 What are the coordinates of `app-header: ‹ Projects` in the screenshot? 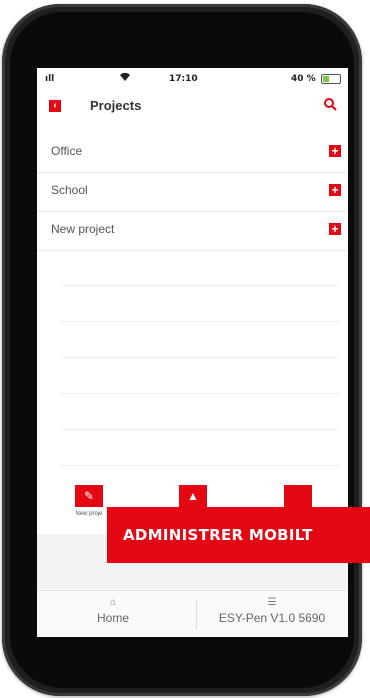 It's located at (192, 106).